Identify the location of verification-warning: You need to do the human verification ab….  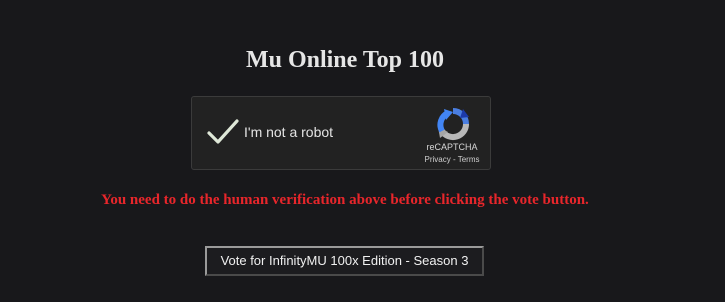
(345, 200).